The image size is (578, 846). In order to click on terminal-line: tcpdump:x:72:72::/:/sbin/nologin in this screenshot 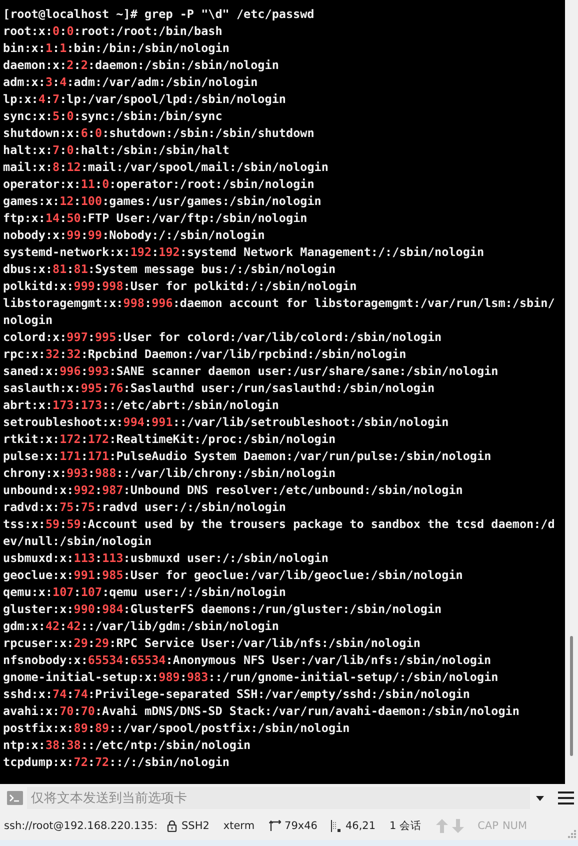, I will do `click(116, 762)`.